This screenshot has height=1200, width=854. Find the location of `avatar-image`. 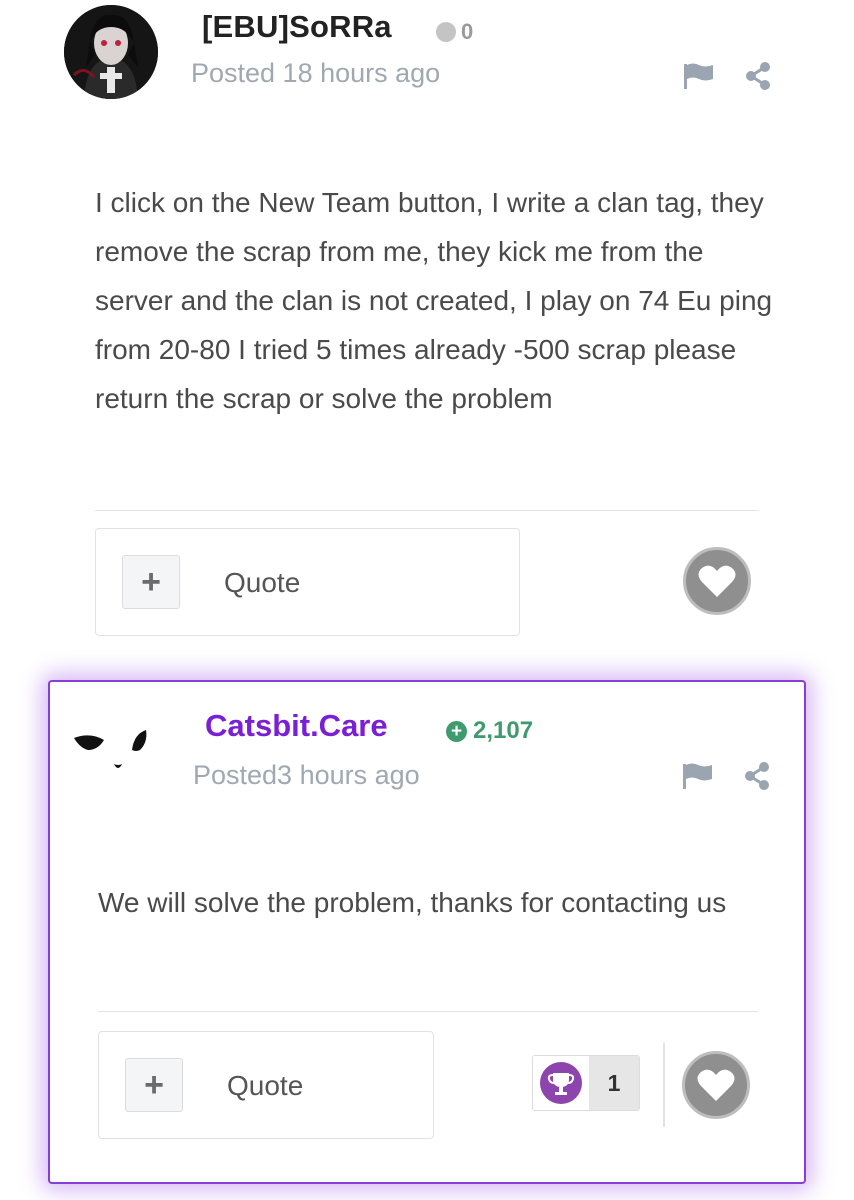

avatar-image is located at coordinates (111, 52).